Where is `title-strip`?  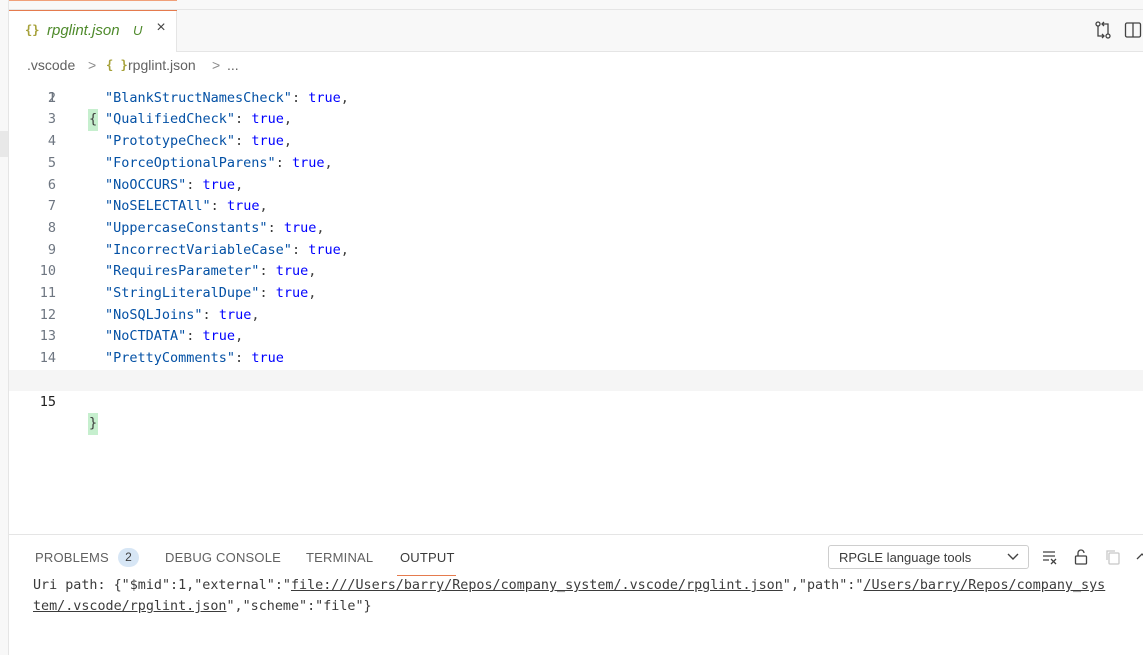
title-strip is located at coordinates (571, 5).